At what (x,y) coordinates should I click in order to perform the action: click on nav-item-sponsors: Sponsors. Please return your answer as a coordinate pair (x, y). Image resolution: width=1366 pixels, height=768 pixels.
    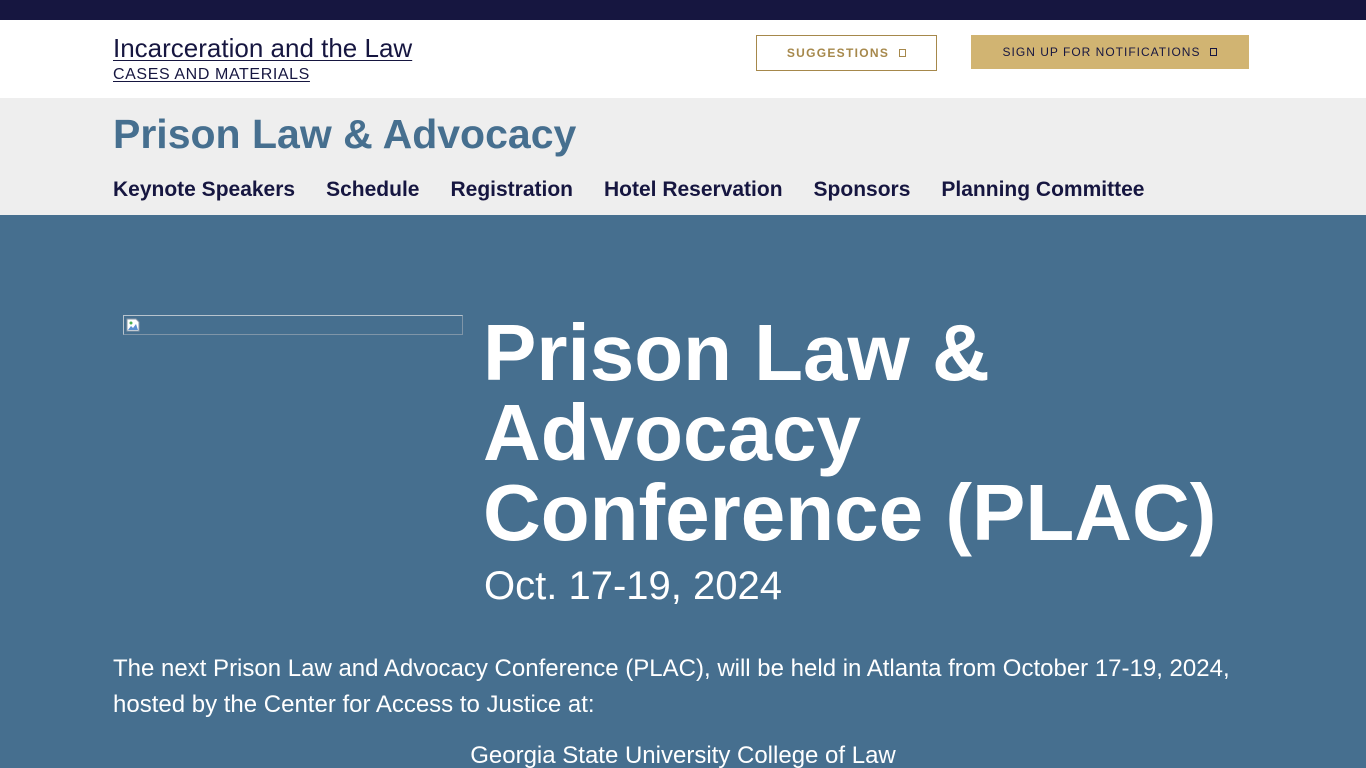
    Looking at the image, I should click on (862, 190).